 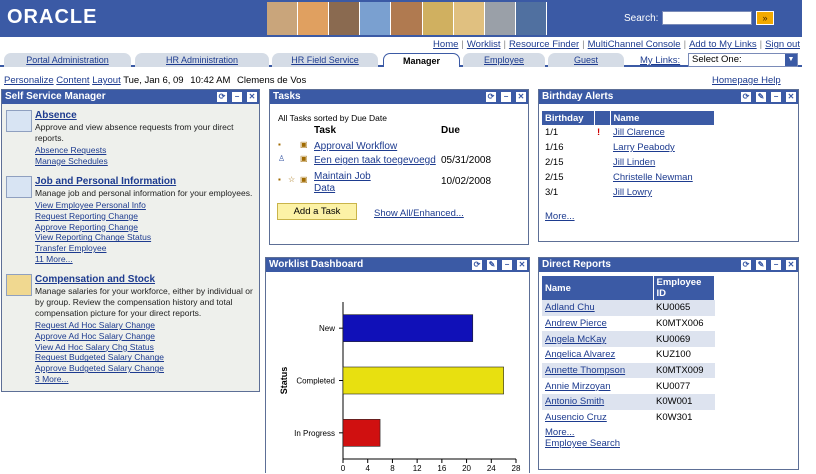 What do you see at coordinates (586, 60) in the screenshot?
I see `tab-guest: Guest` at bounding box center [586, 60].